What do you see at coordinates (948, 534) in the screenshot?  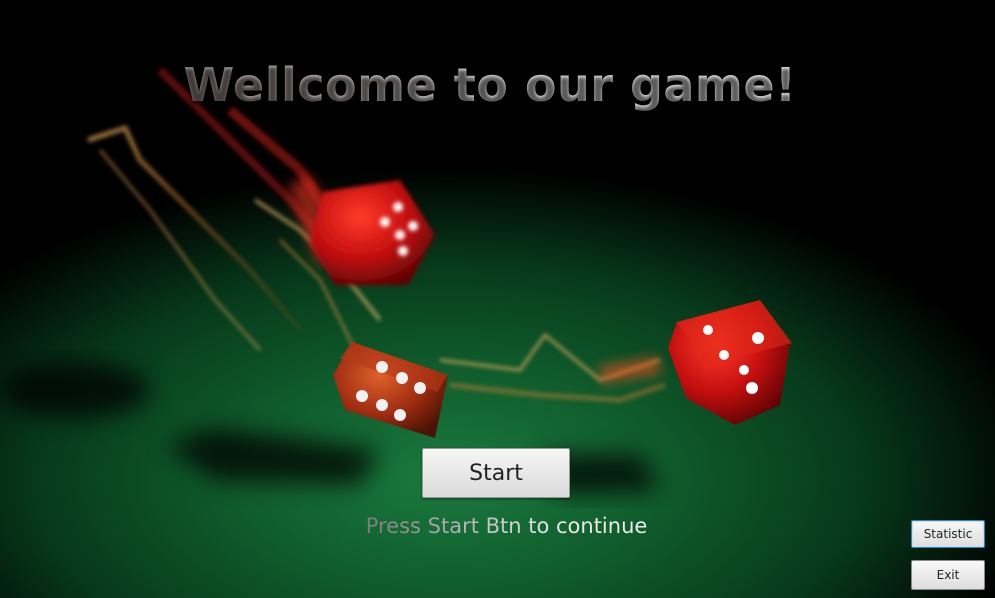 I see `statistic-button: Statistic` at bounding box center [948, 534].